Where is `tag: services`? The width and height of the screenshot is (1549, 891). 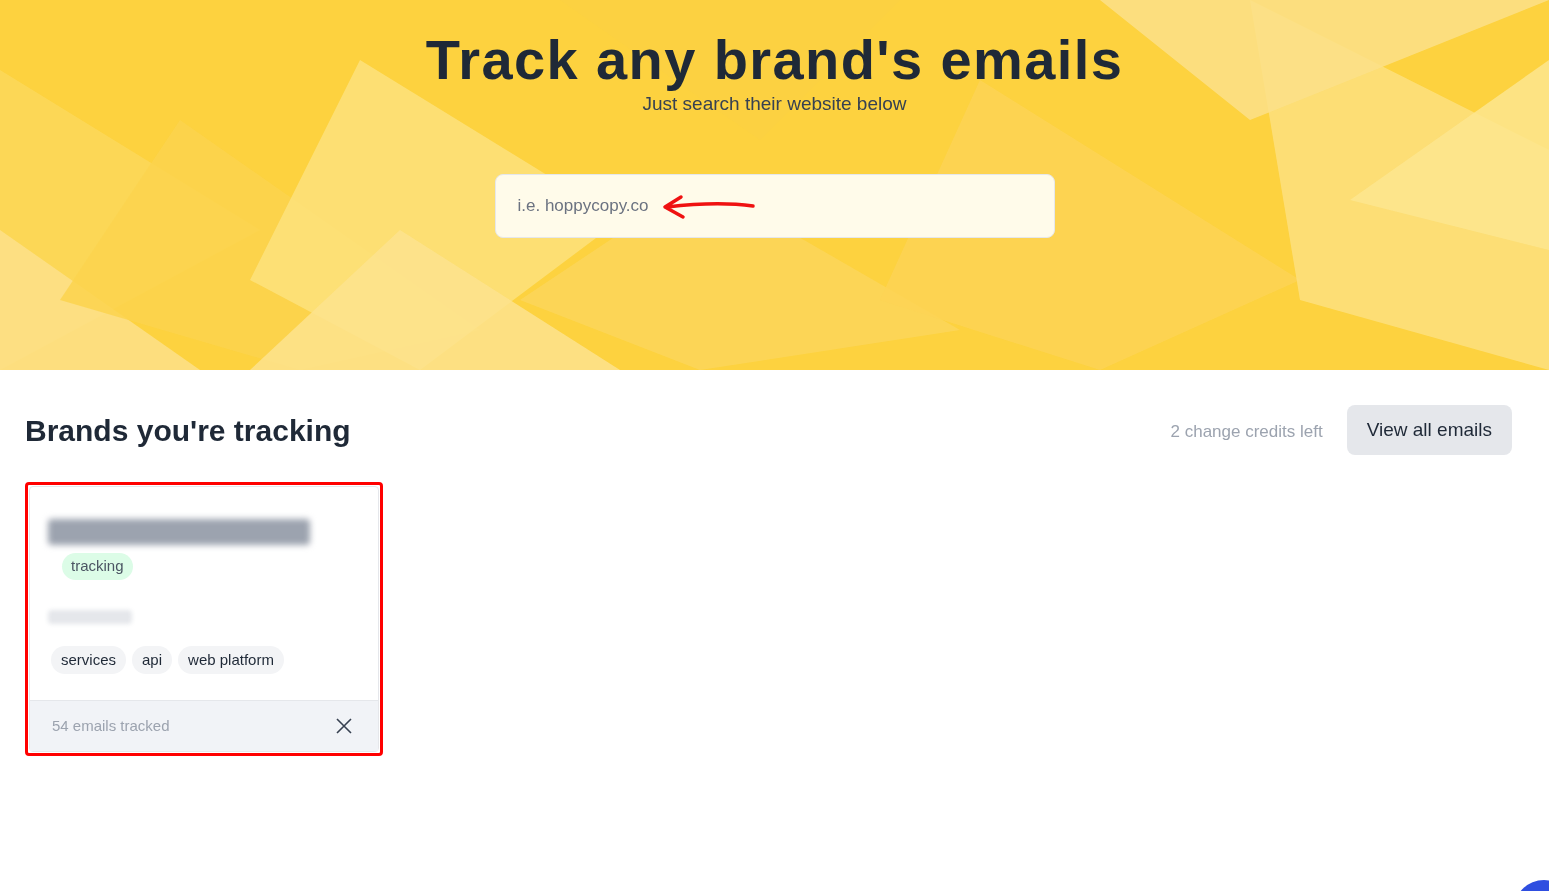
tag: services is located at coordinates (88, 659).